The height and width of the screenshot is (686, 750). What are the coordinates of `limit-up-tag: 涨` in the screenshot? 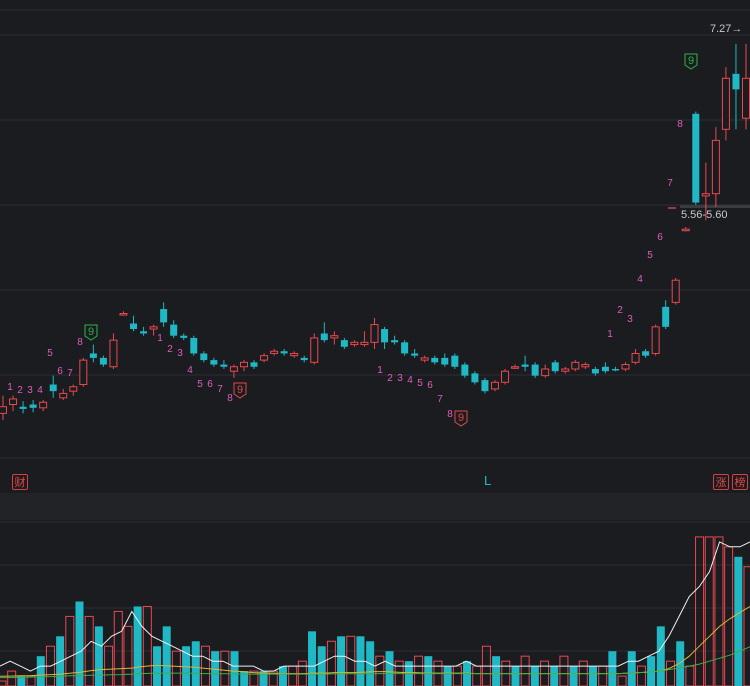 It's located at (721, 482).